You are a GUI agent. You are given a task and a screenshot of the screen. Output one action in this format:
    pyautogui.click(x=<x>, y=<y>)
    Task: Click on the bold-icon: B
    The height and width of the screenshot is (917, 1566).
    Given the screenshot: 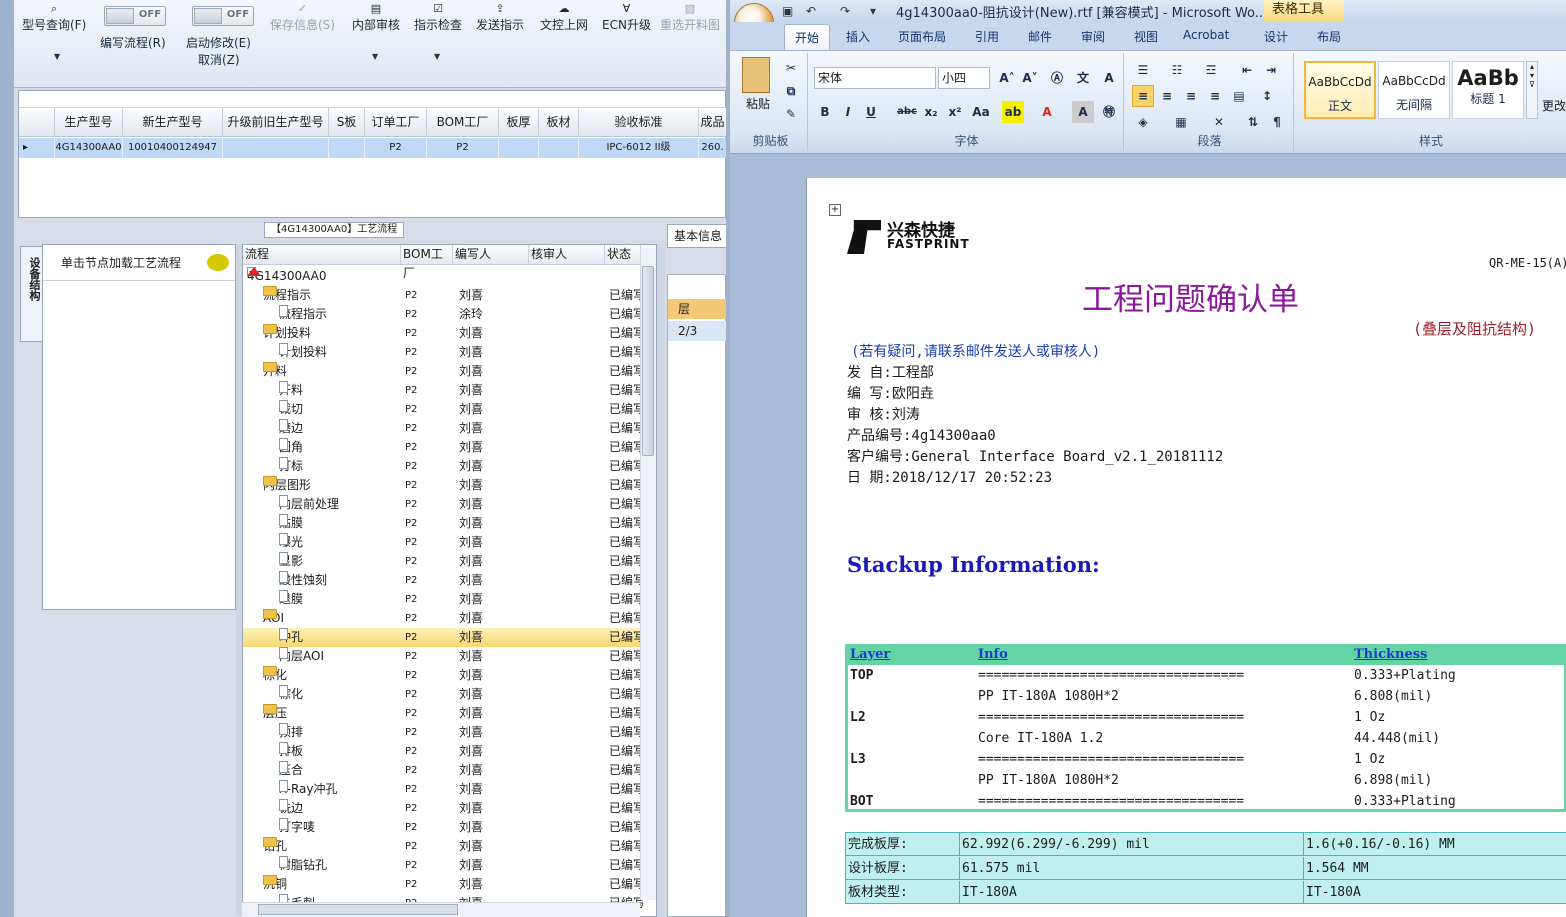 What is the action you would take?
    pyautogui.click(x=825, y=112)
    